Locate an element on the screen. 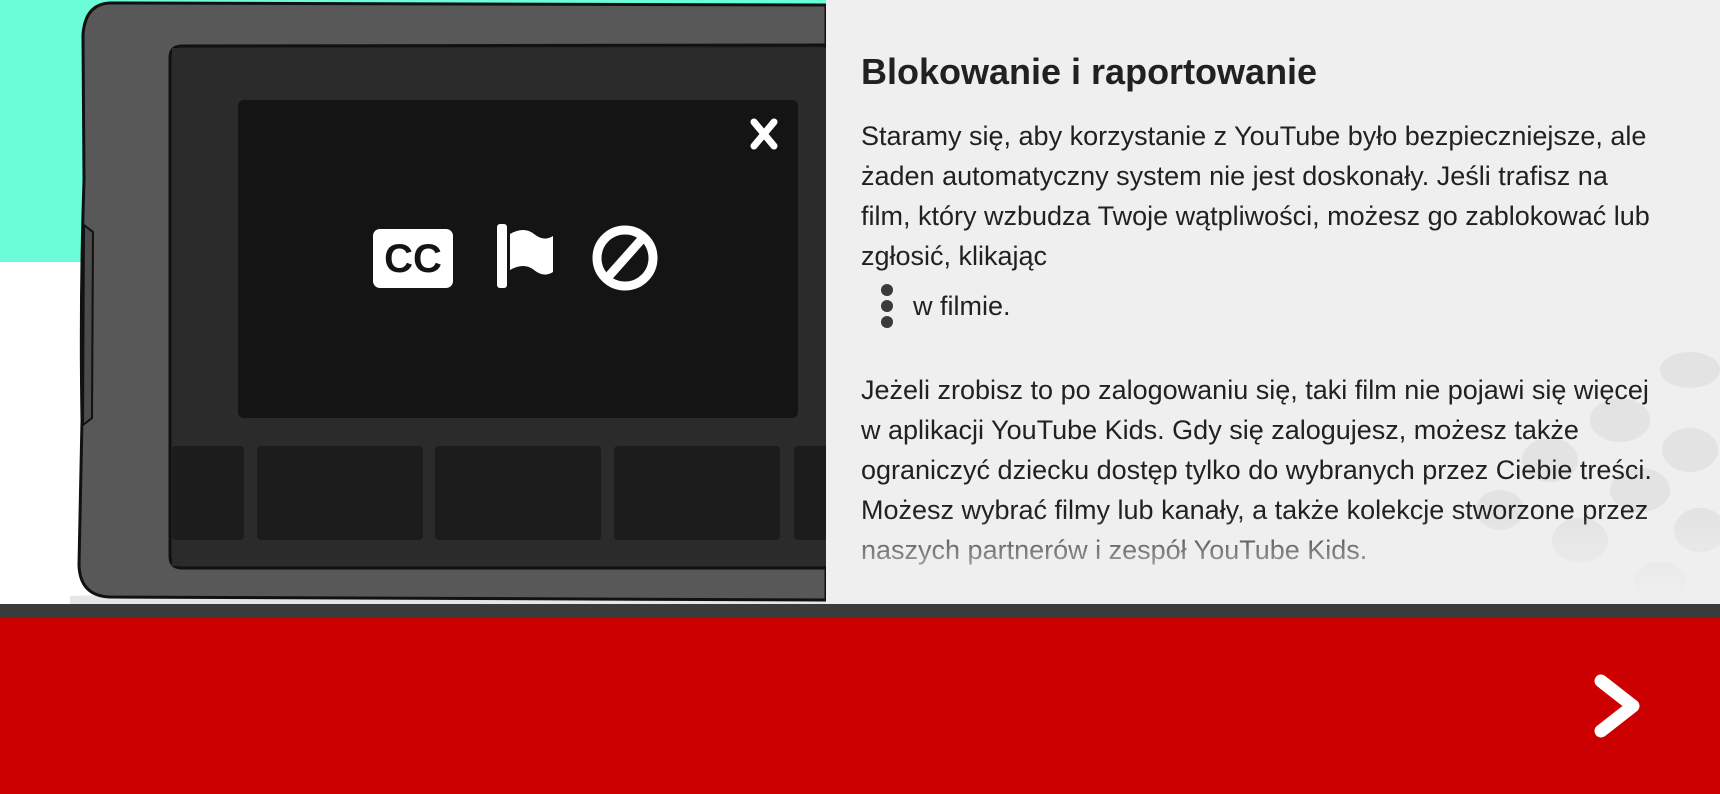 This screenshot has width=1720, height=794. text-fade is located at coordinates (1273, 559).